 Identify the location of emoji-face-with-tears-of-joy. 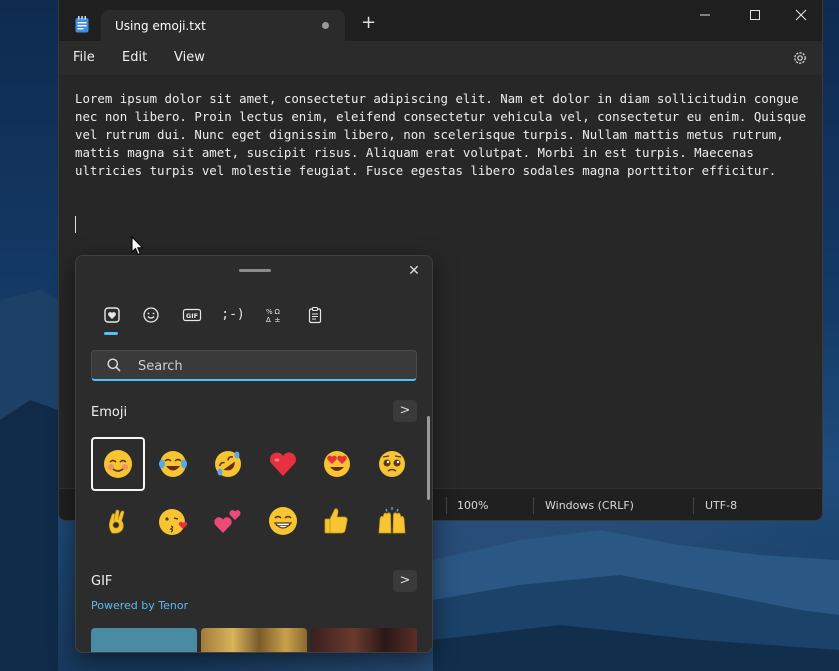
(173, 464).